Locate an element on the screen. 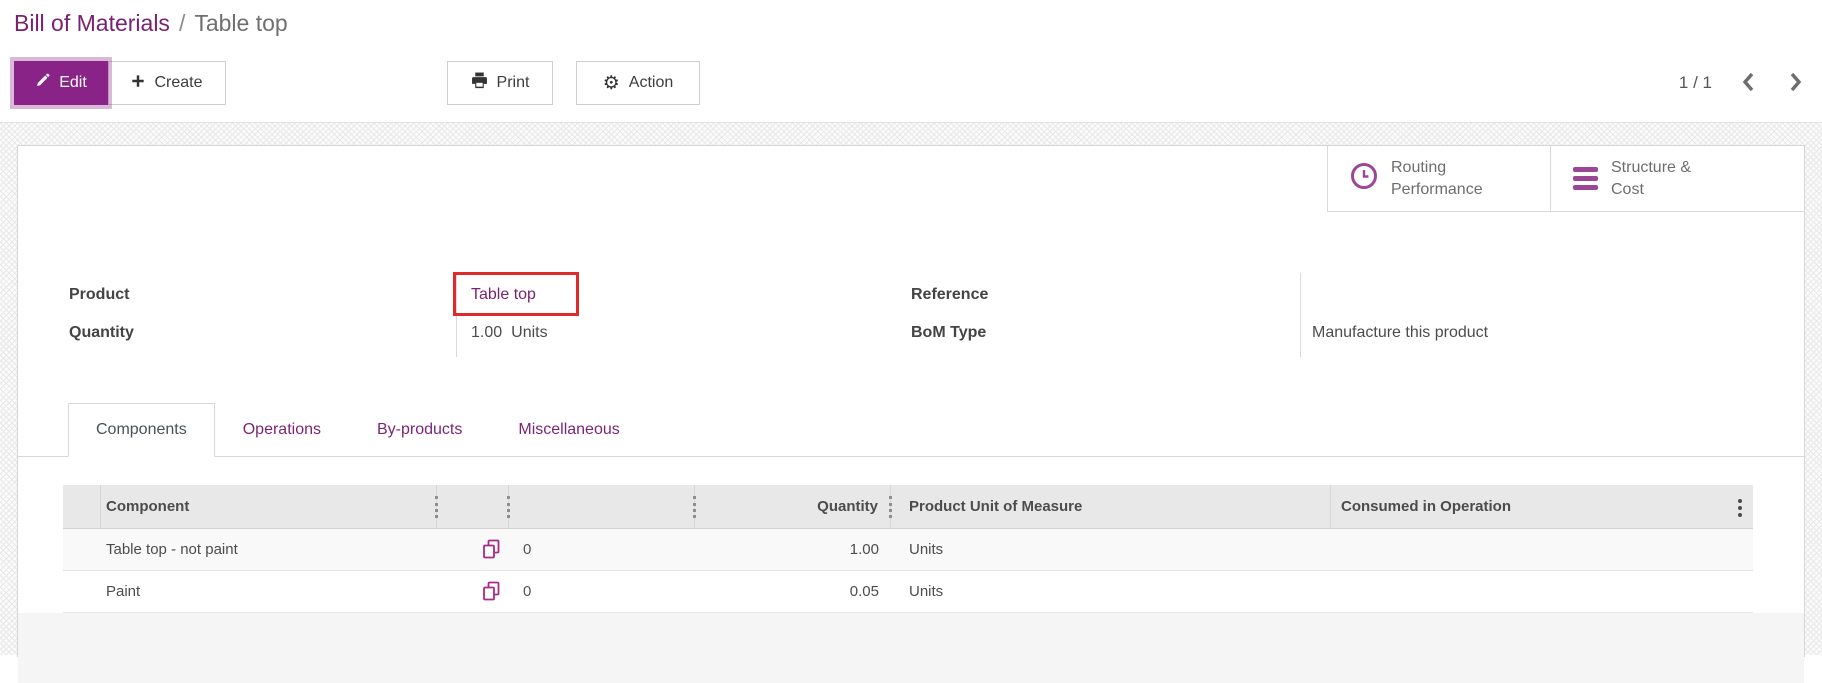 This screenshot has height=683, width=1822. header-drag-handle-column is located at coordinates (82, 506).